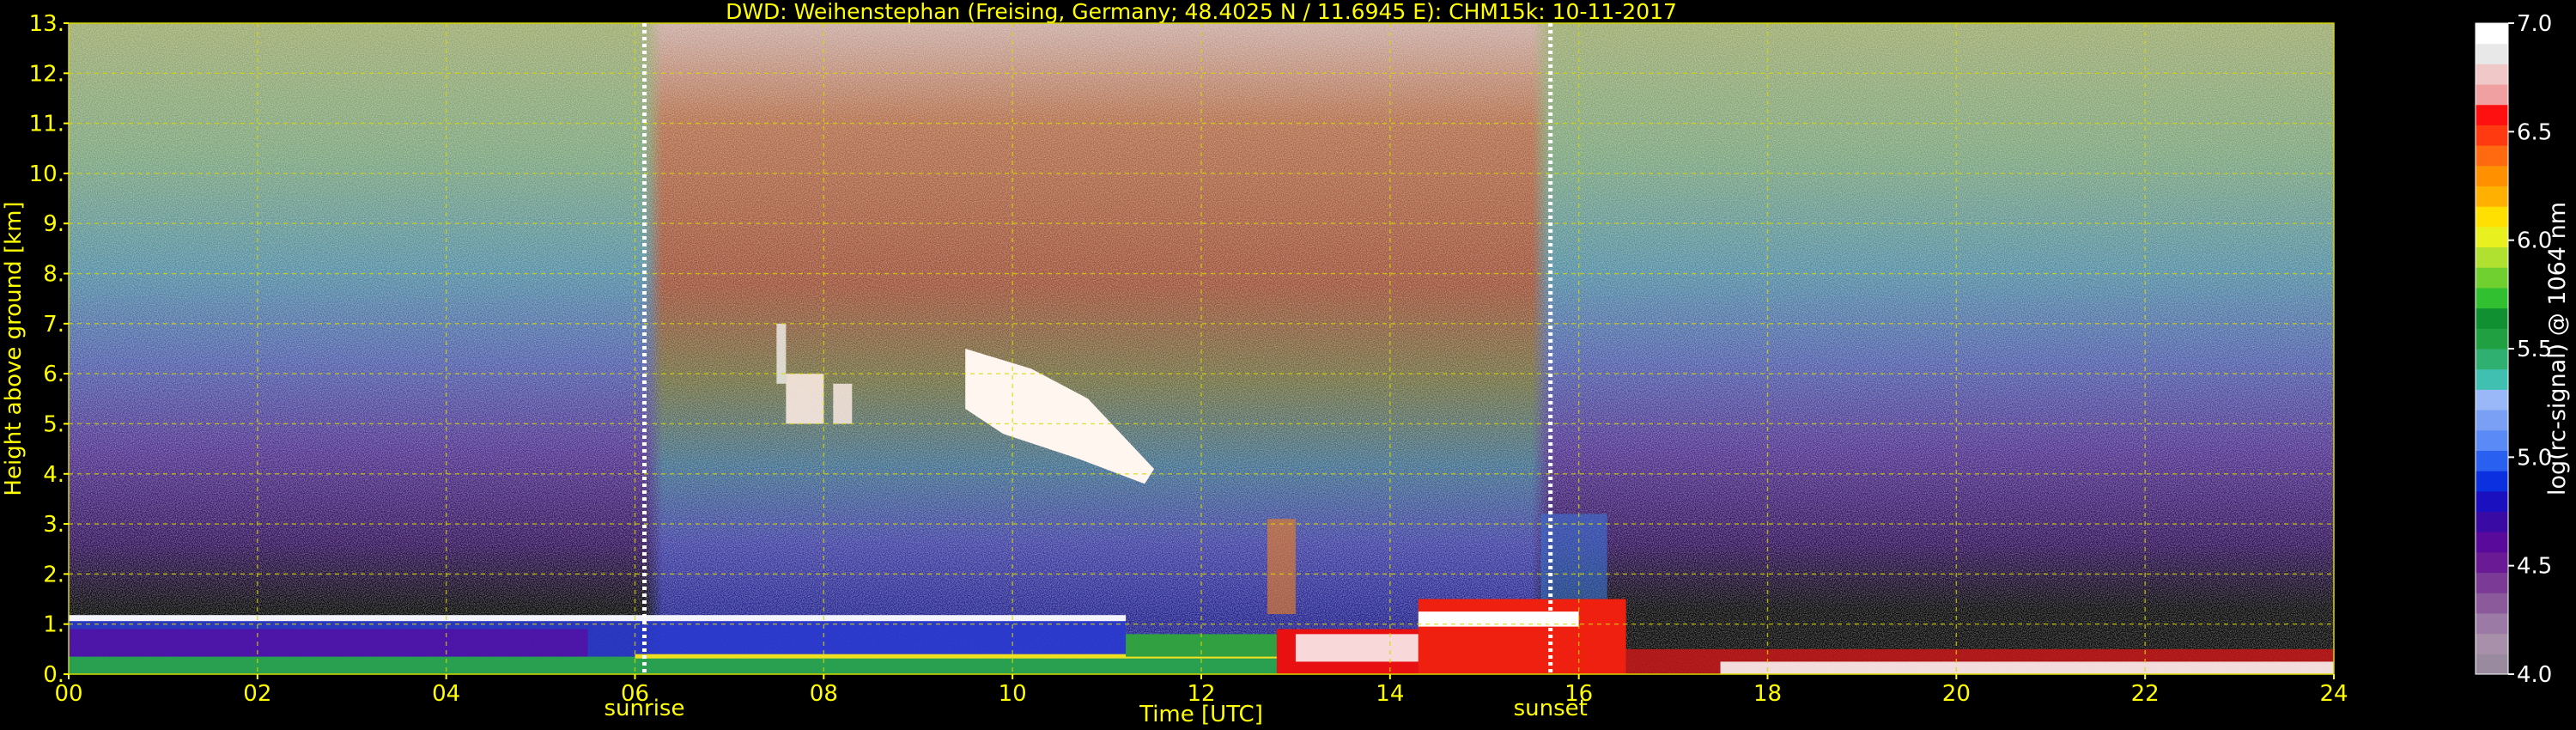  I want to click on event-label: sunrise, so click(645, 708).